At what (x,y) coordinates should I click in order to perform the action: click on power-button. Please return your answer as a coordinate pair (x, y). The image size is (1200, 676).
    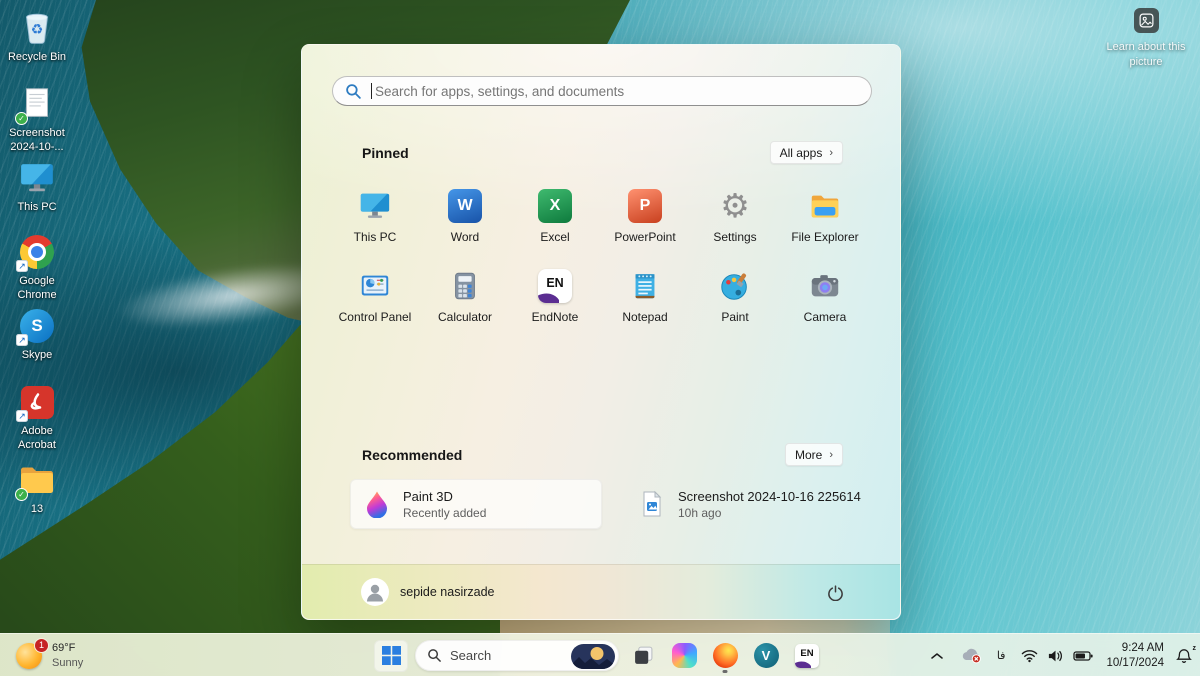
    Looking at the image, I should click on (835, 592).